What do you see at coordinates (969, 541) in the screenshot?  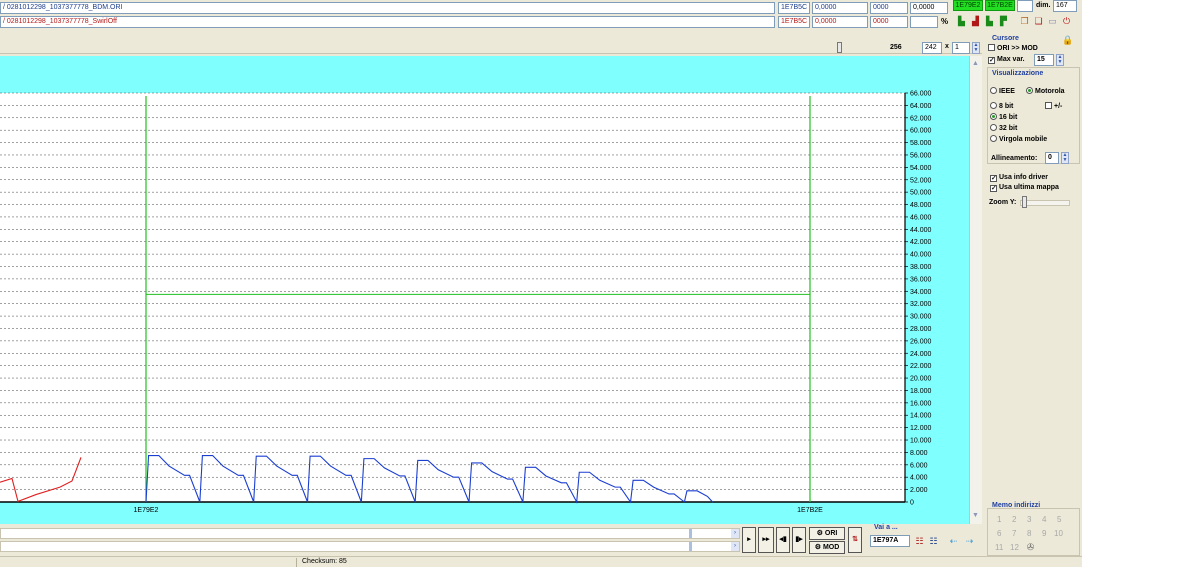 I see `arrow-right-icon: ⇢` at bounding box center [969, 541].